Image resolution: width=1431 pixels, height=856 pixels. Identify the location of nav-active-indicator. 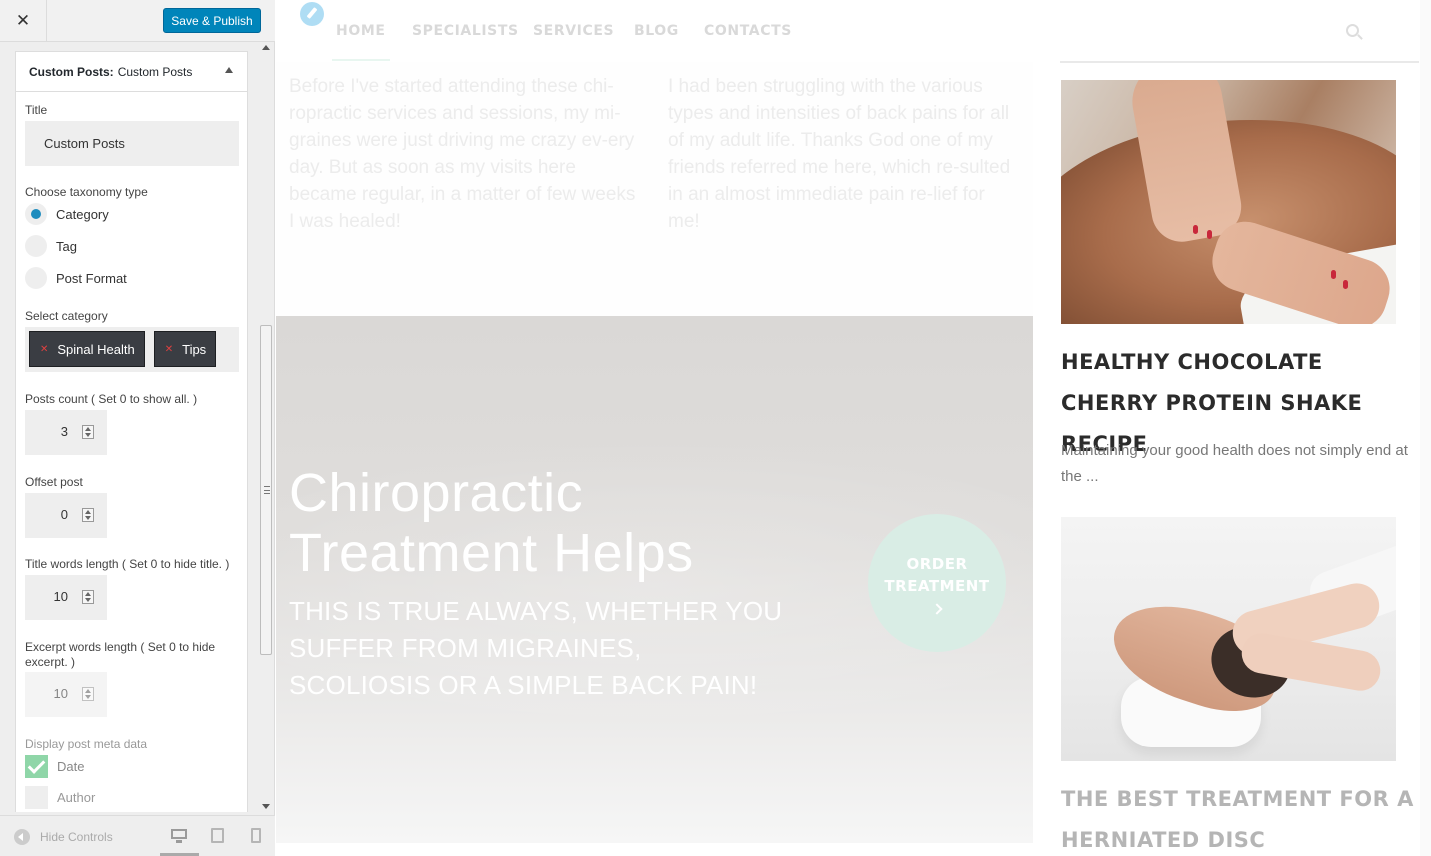
(361, 60).